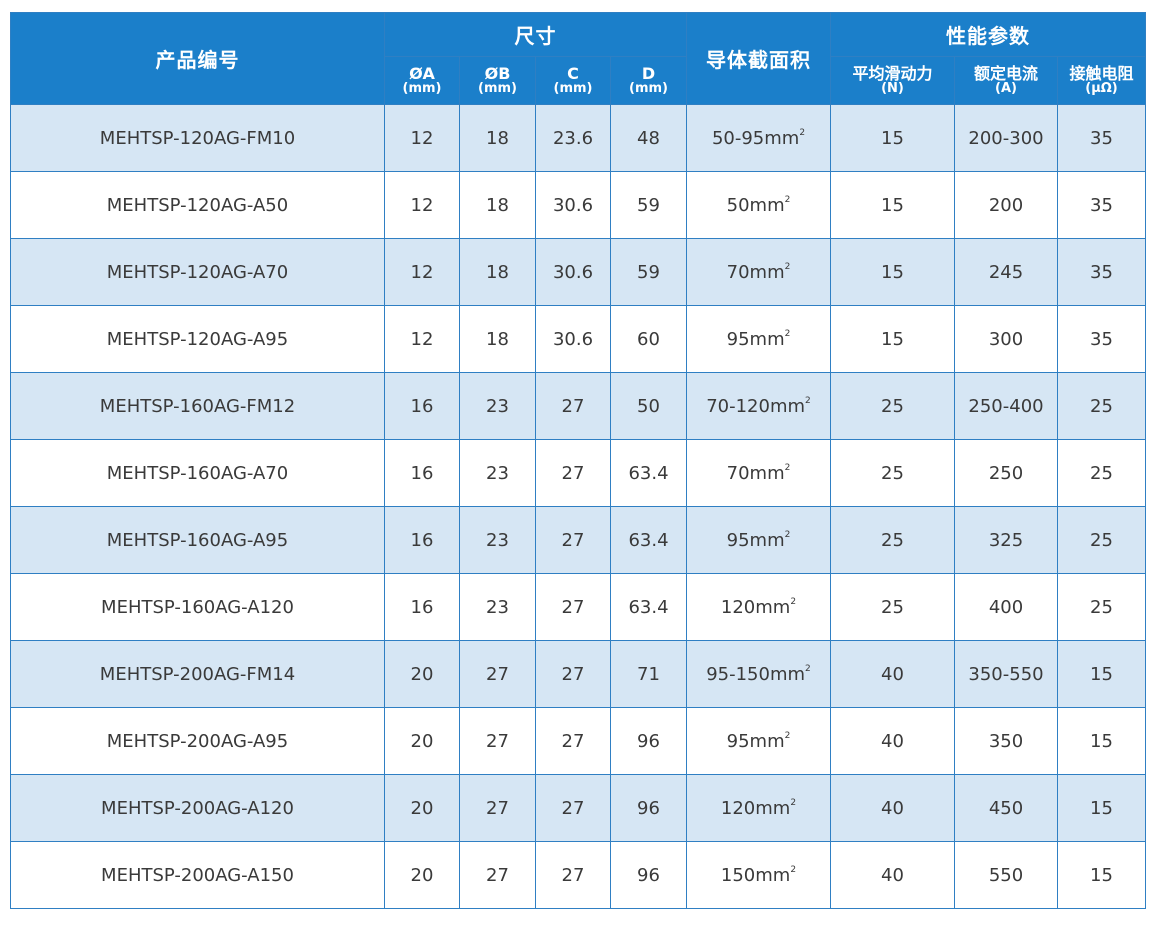  Describe the element at coordinates (1006, 875) in the screenshot. I see `cell-rated-current: 550` at that location.